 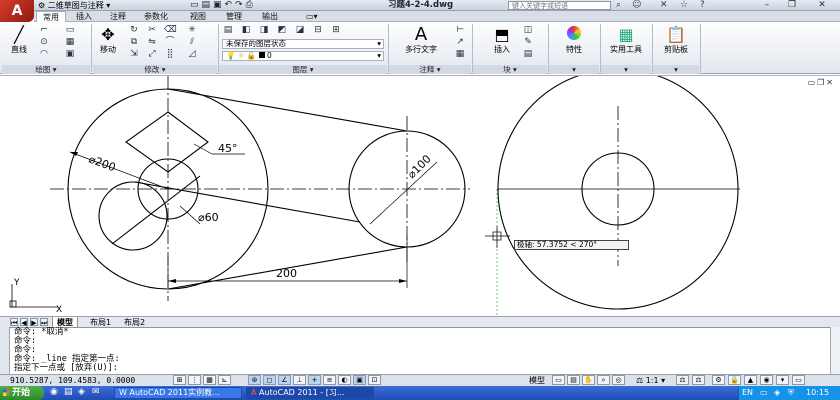 I want to click on minimize-icon: –, so click(x=767, y=5).